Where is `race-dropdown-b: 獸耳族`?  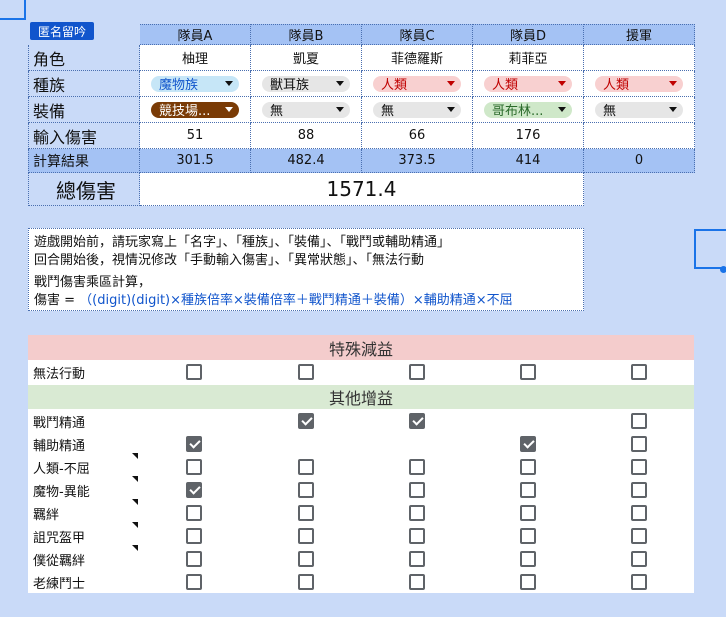
race-dropdown-b: 獸耳族 is located at coordinates (306, 84).